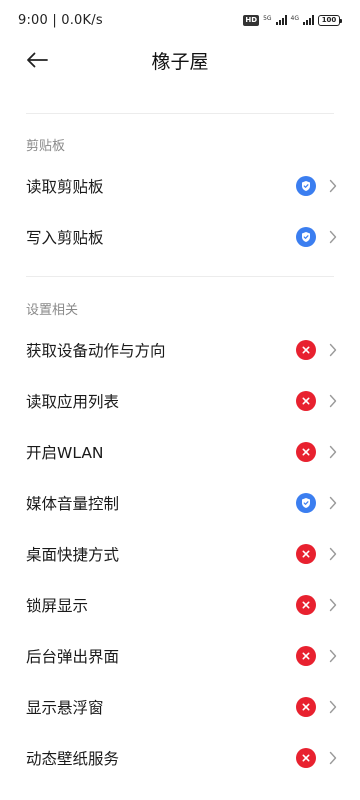 Image resolution: width=360 pixels, height=800 pixels. I want to click on battery-icon: 100, so click(330, 20).